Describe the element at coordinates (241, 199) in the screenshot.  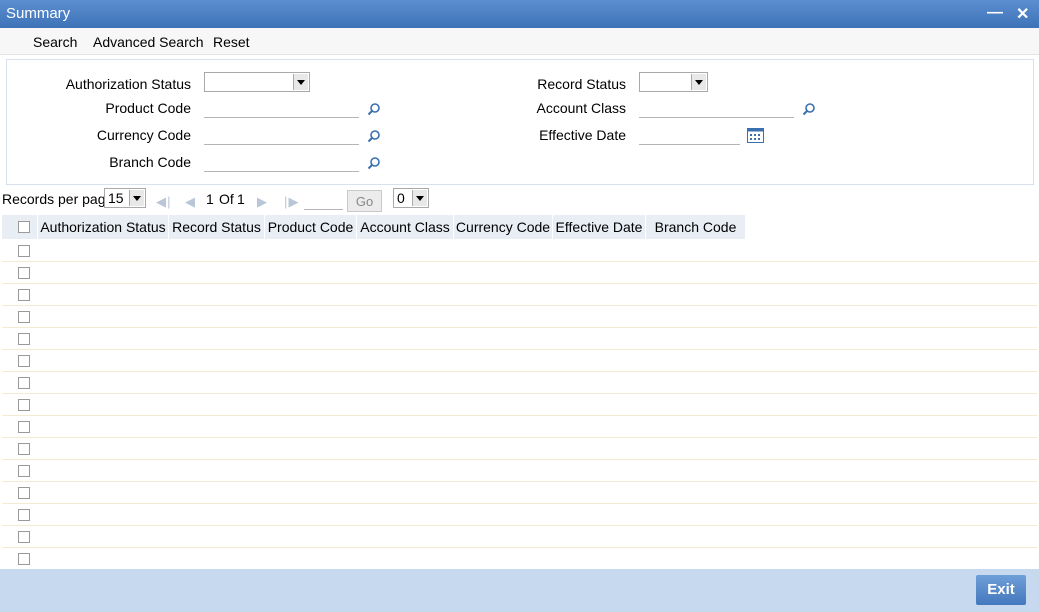
I see `total-pages: 1` at that location.